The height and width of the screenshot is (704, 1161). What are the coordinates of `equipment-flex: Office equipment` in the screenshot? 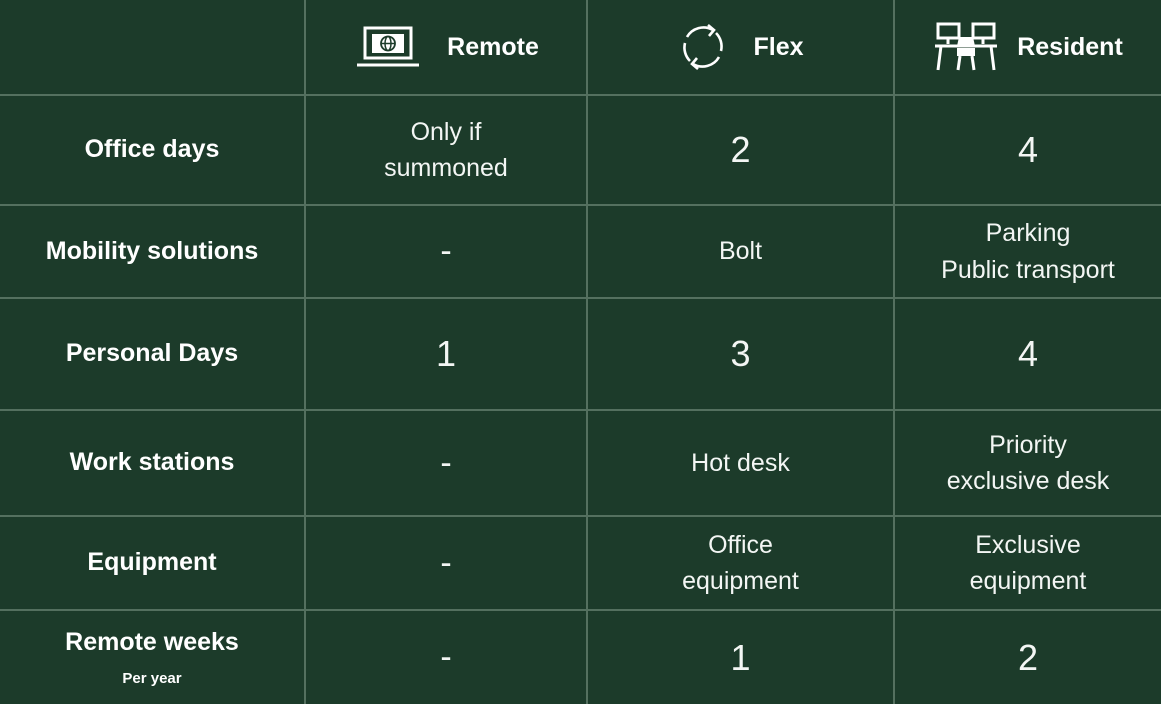 It's located at (741, 564).